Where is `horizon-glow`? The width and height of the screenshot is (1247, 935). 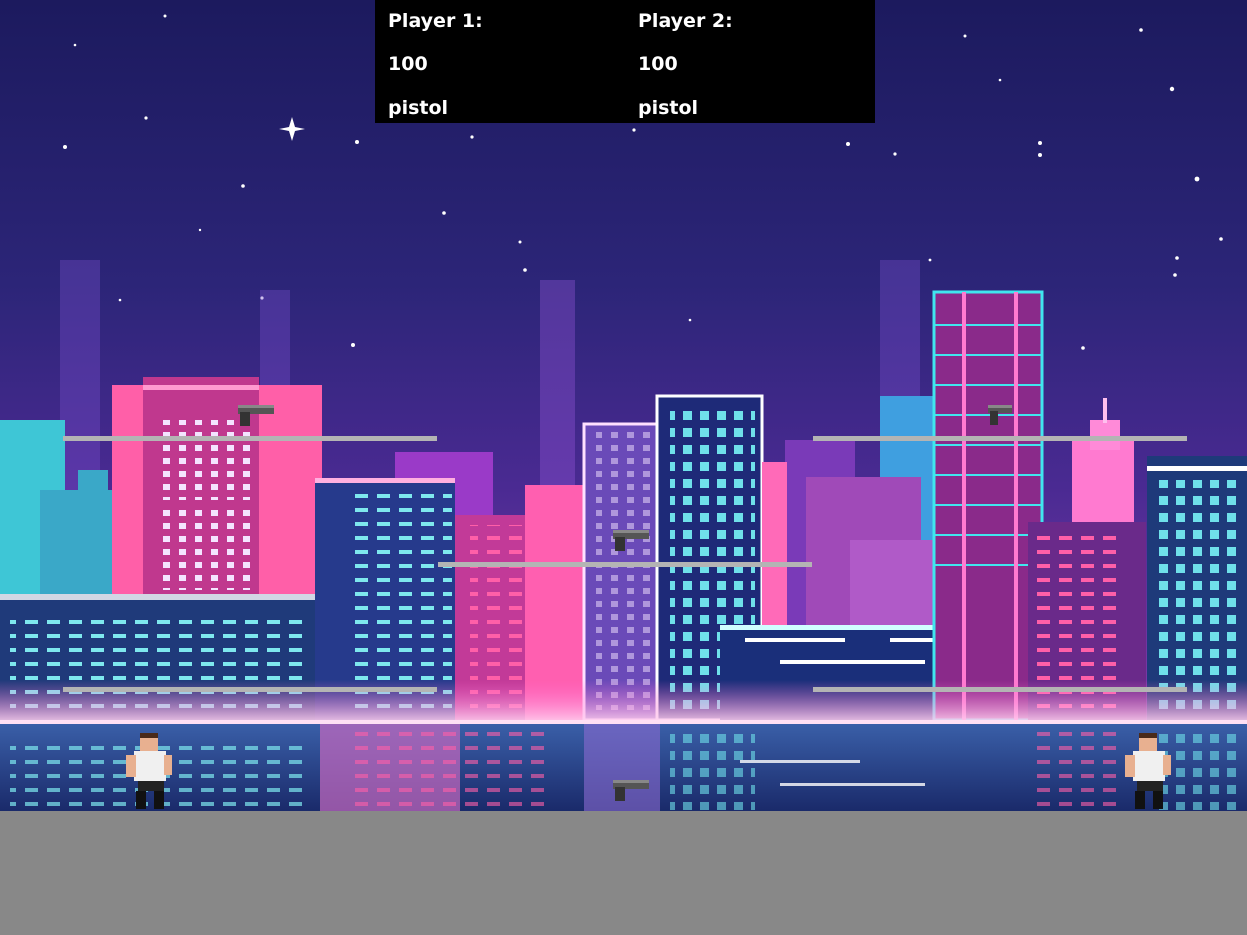
horizon-glow is located at coordinates (623, 701).